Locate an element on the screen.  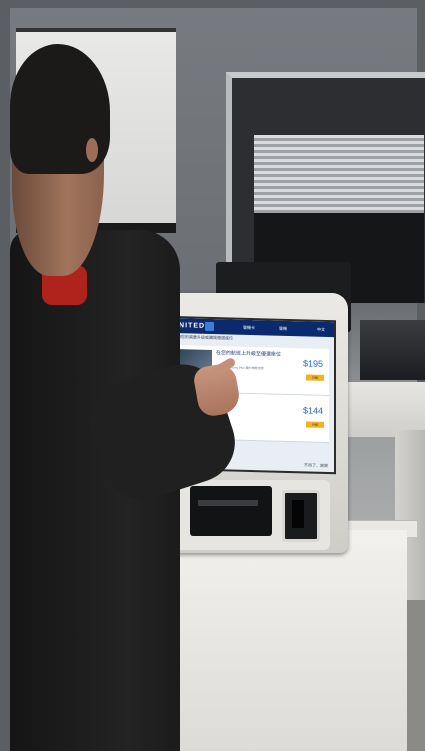
baggage-cart is located at coordinates (392, 350).